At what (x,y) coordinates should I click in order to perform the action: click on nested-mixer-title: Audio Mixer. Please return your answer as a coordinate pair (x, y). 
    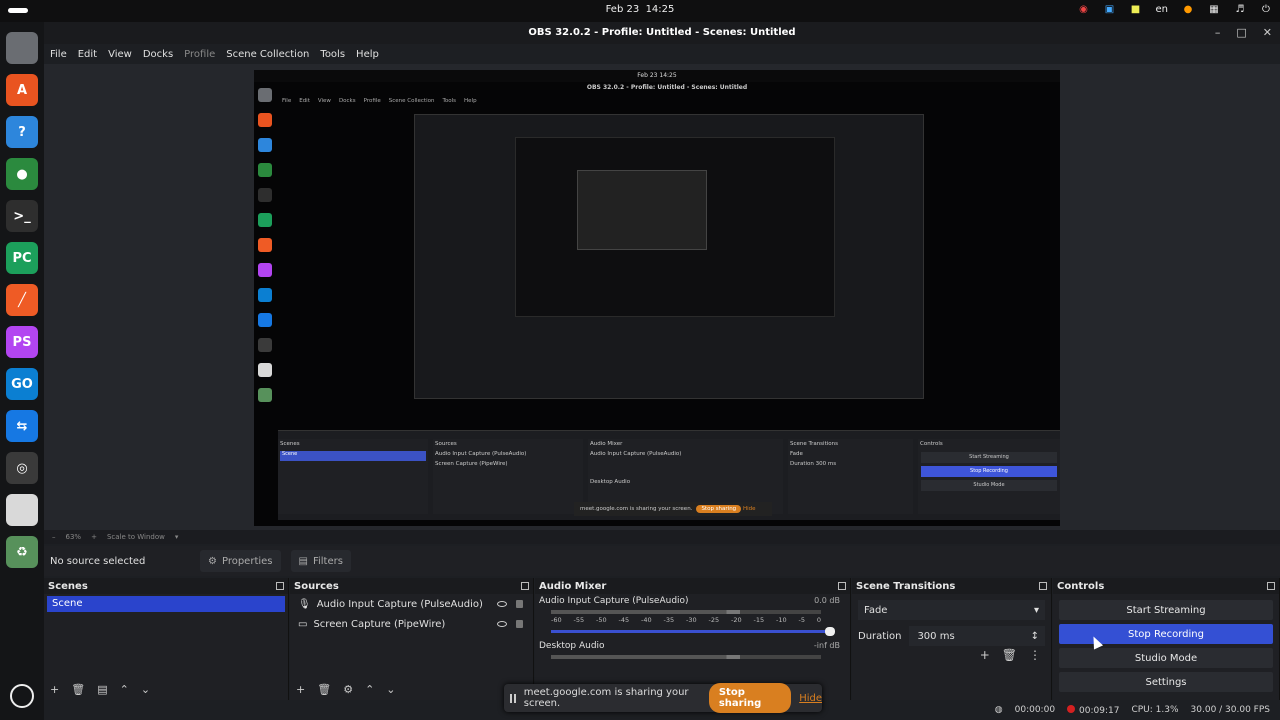
    Looking at the image, I should click on (606, 444).